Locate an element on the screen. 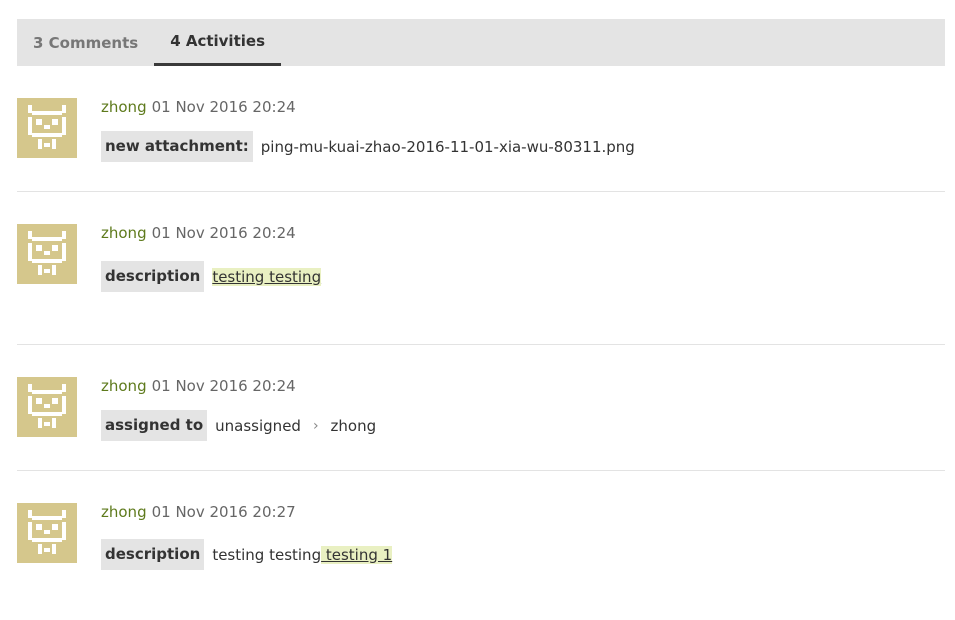 The image size is (955, 620). activity-detail: description testing testing testing 1 is located at coordinates (247, 554).